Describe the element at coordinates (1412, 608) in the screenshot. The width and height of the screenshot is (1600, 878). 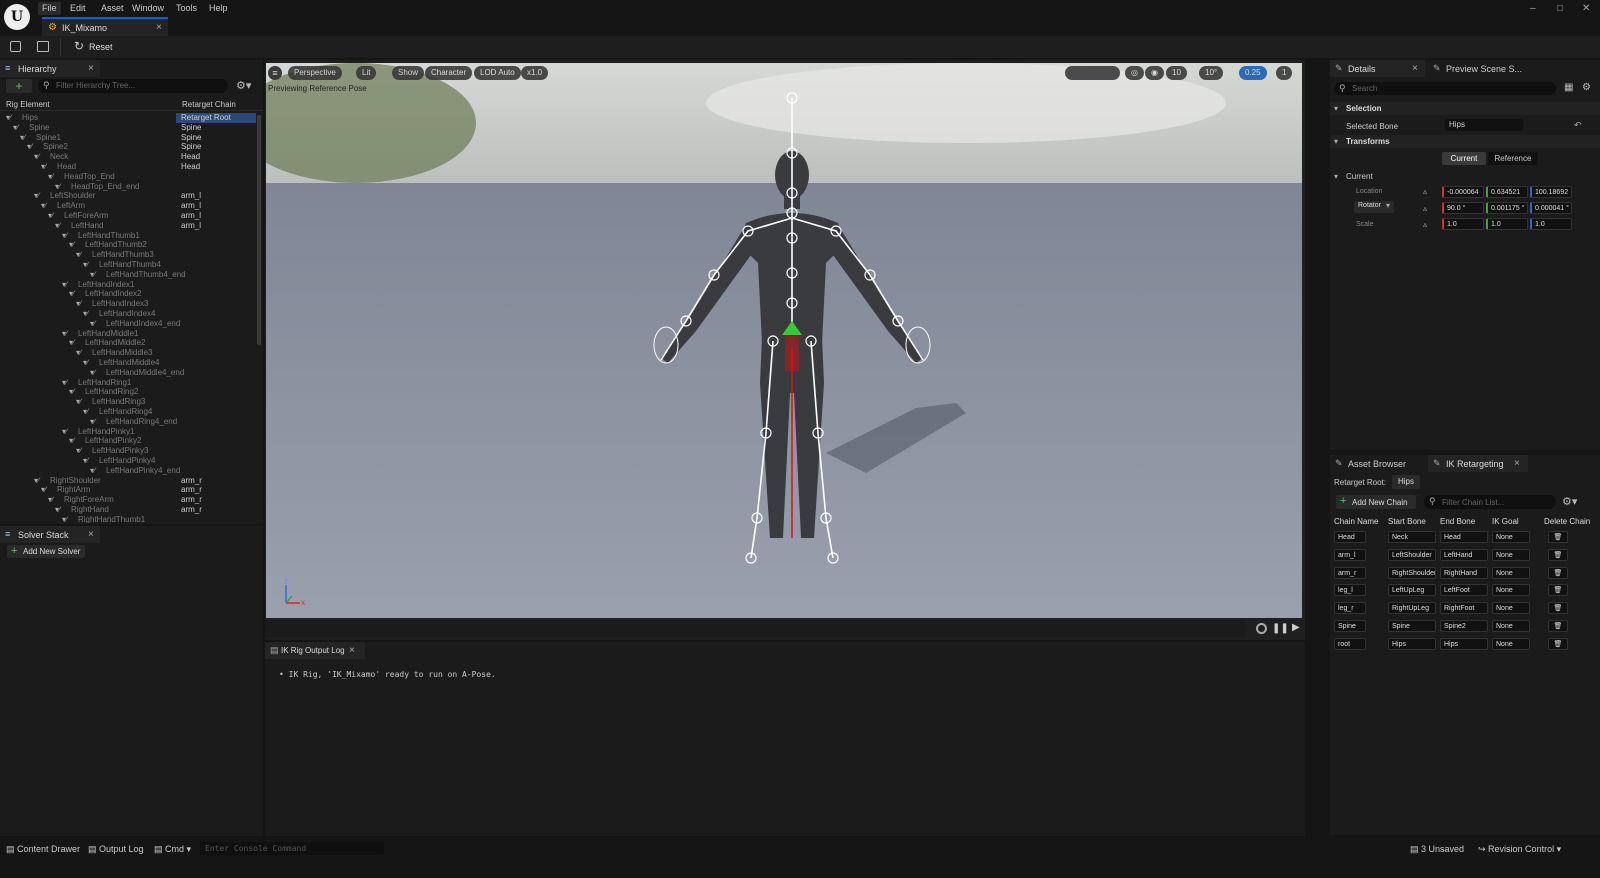
I see `start-bone-dropdown: RightUpLeg` at that location.